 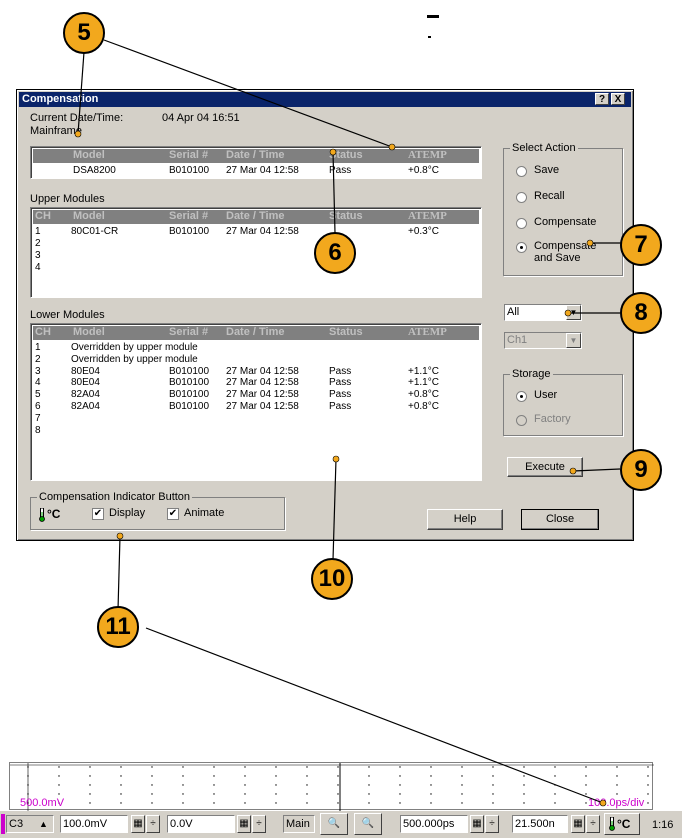 I want to click on scale-spin-button: ÷, so click(x=153, y=824).